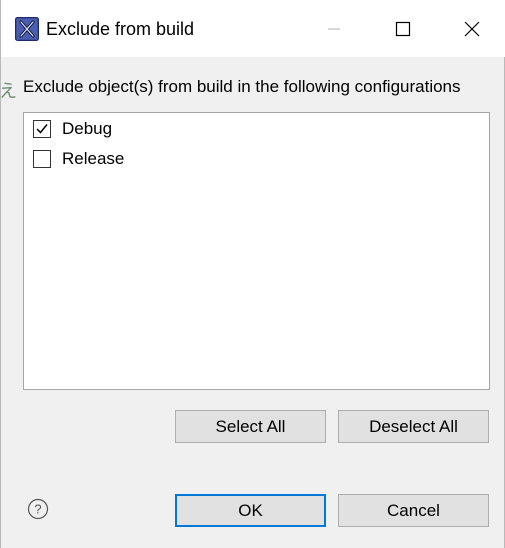  Describe the element at coordinates (250, 426) in the screenshot. I see `select-all-button: Select All` at that location.